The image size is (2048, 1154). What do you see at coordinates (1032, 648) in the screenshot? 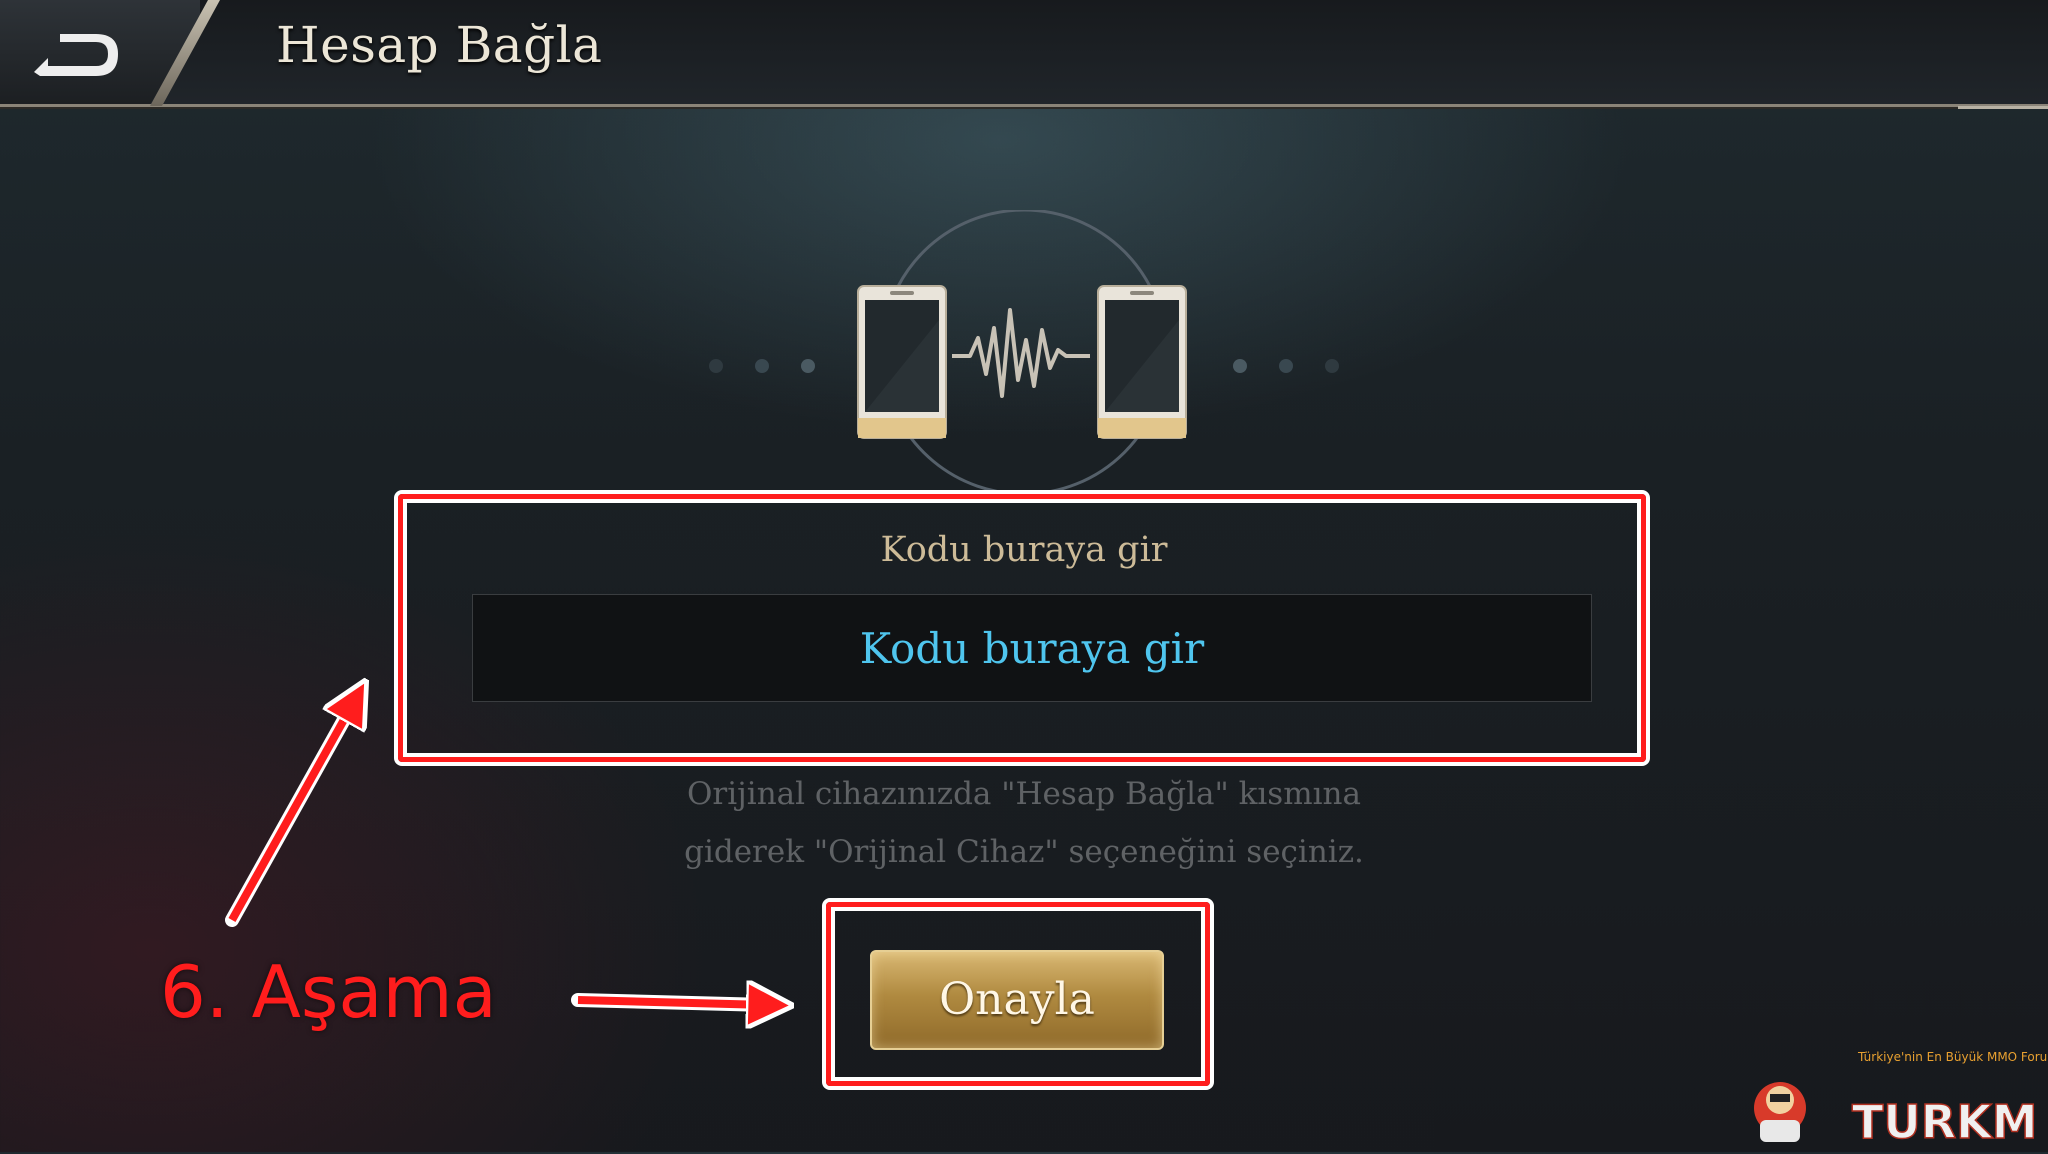
I see `code-input` at bounding box center [1032, 648].